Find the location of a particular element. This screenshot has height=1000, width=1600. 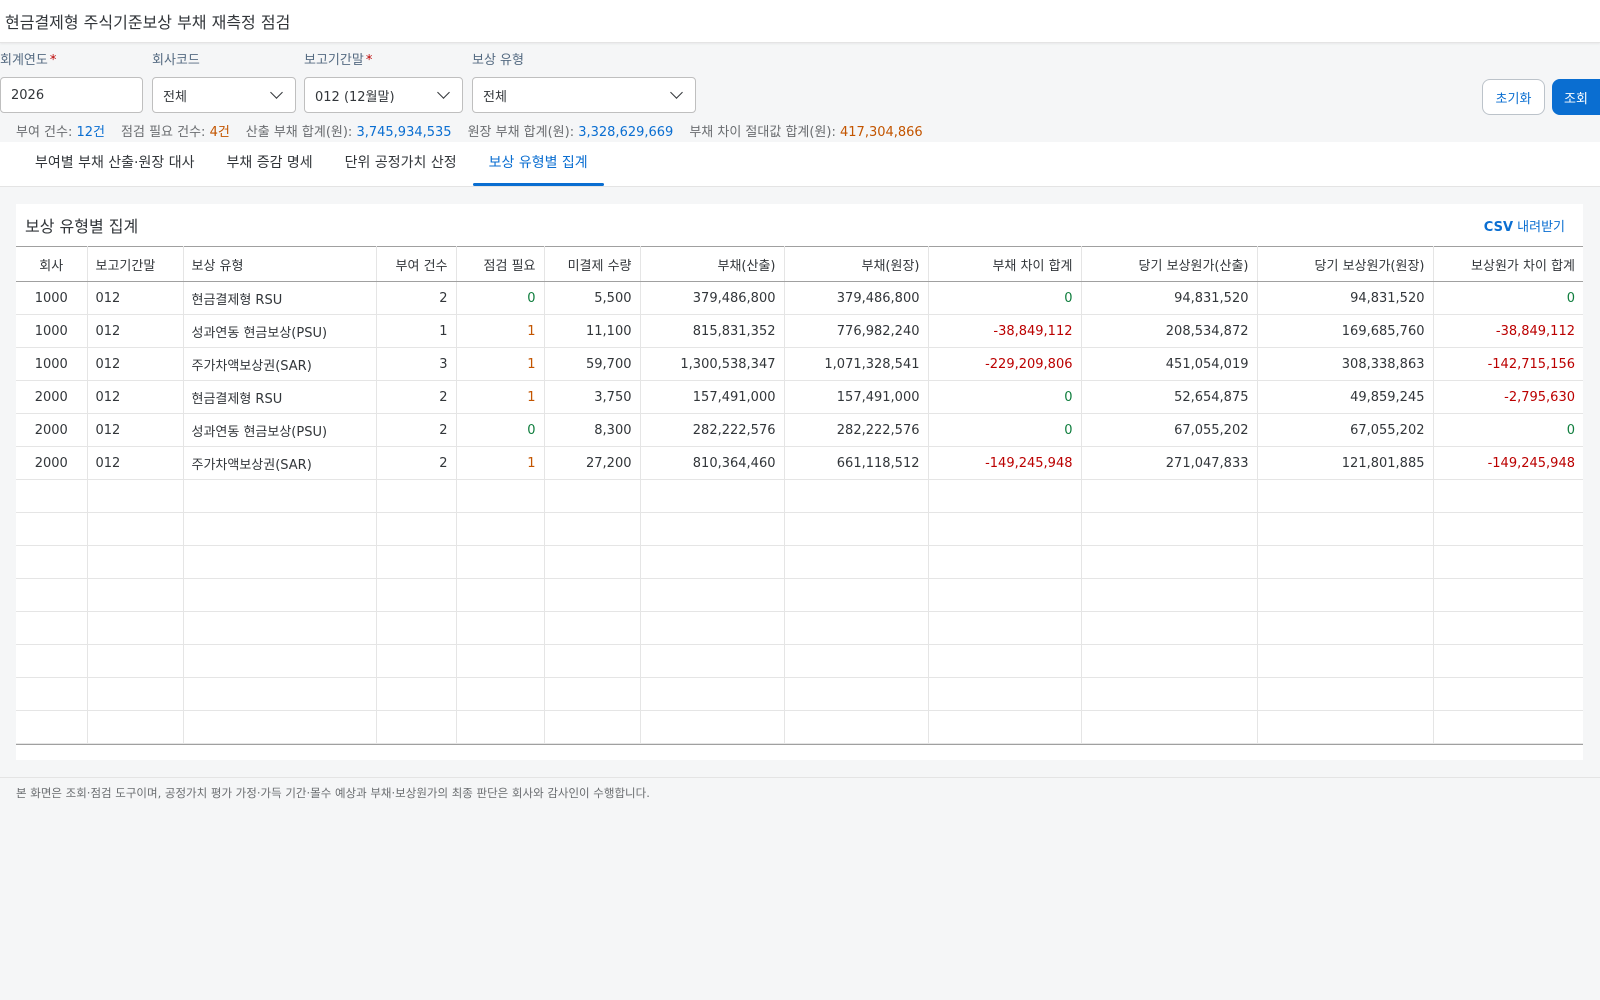

cell-liab-ledger: 379,486,800 is located at coordinates (856, 298).